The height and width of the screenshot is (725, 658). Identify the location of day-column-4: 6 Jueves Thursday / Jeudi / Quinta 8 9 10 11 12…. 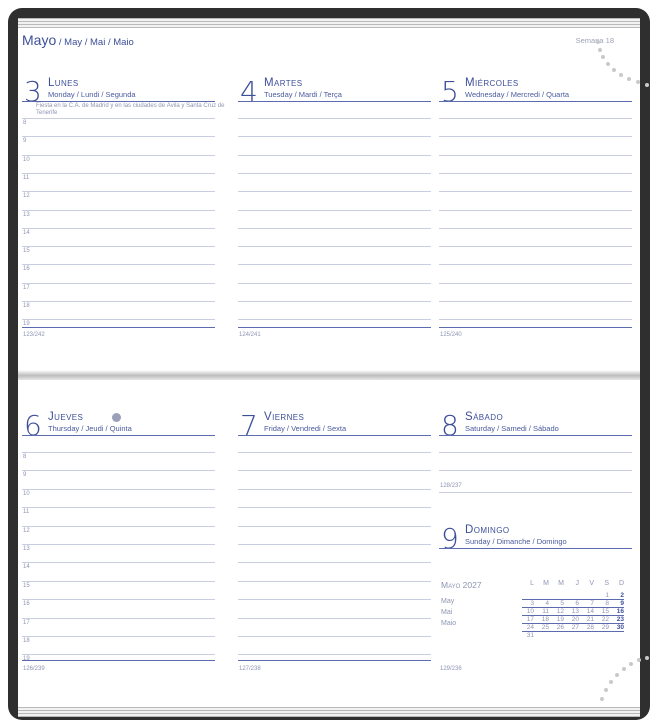
(118, 544).